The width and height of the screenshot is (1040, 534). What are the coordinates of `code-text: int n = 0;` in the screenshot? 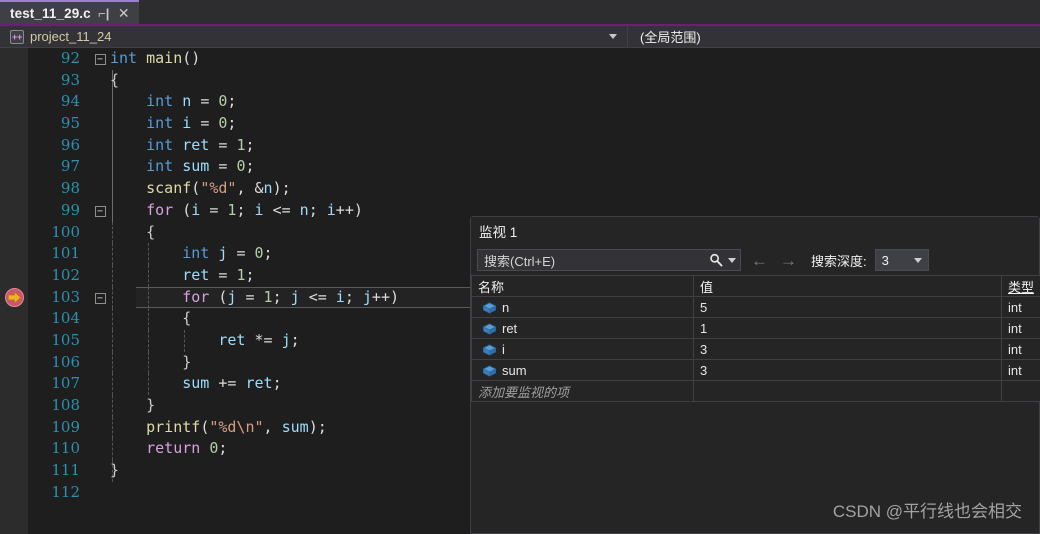 It's located at (191, 101).